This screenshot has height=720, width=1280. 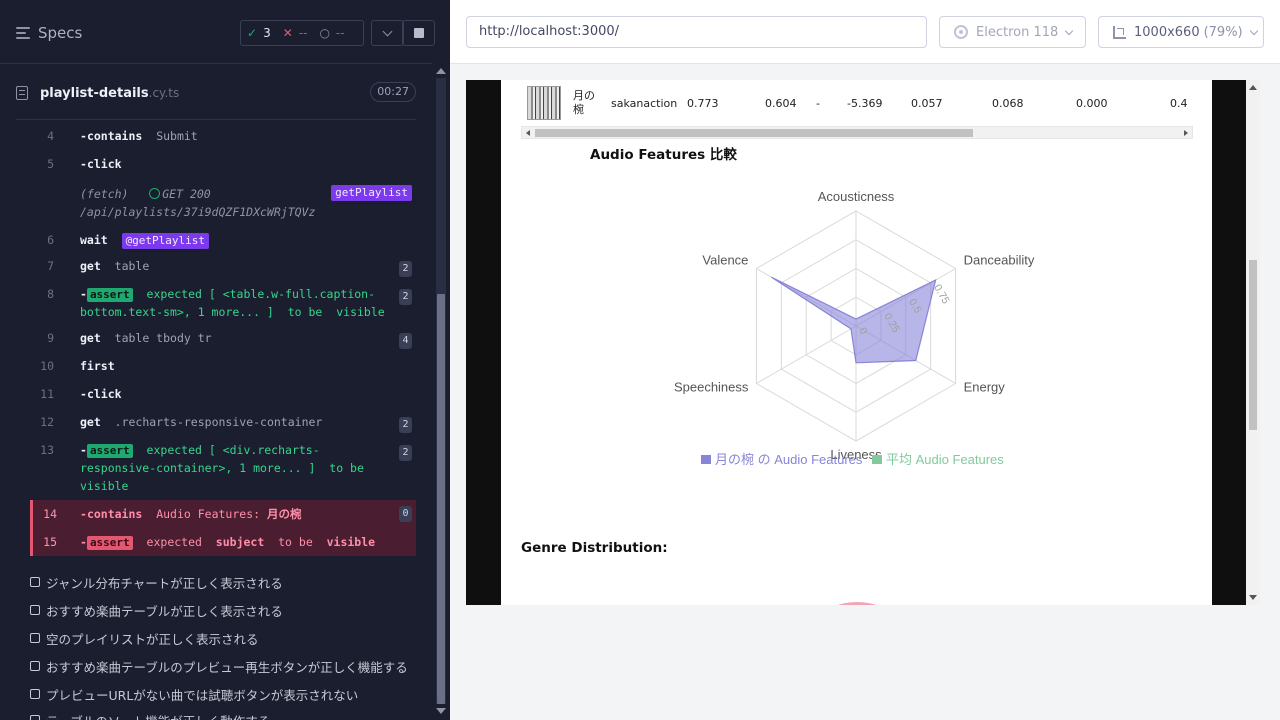 I want to click on pending-icon: ○, so click(x=324, y=33).